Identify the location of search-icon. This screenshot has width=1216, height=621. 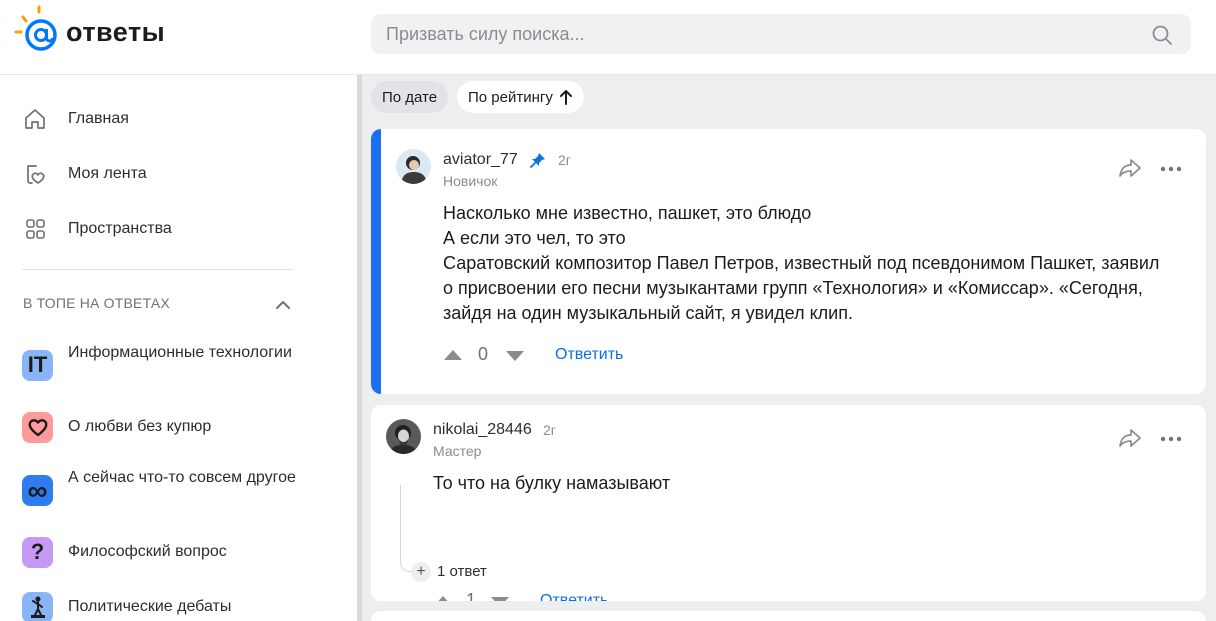
(1162, 35).